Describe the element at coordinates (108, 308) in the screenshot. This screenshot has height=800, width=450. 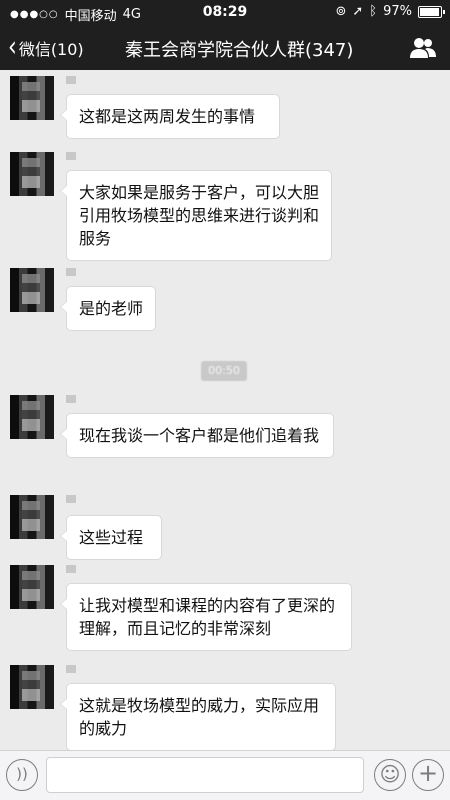
I see `message-bubble: 是的老师` at that location.